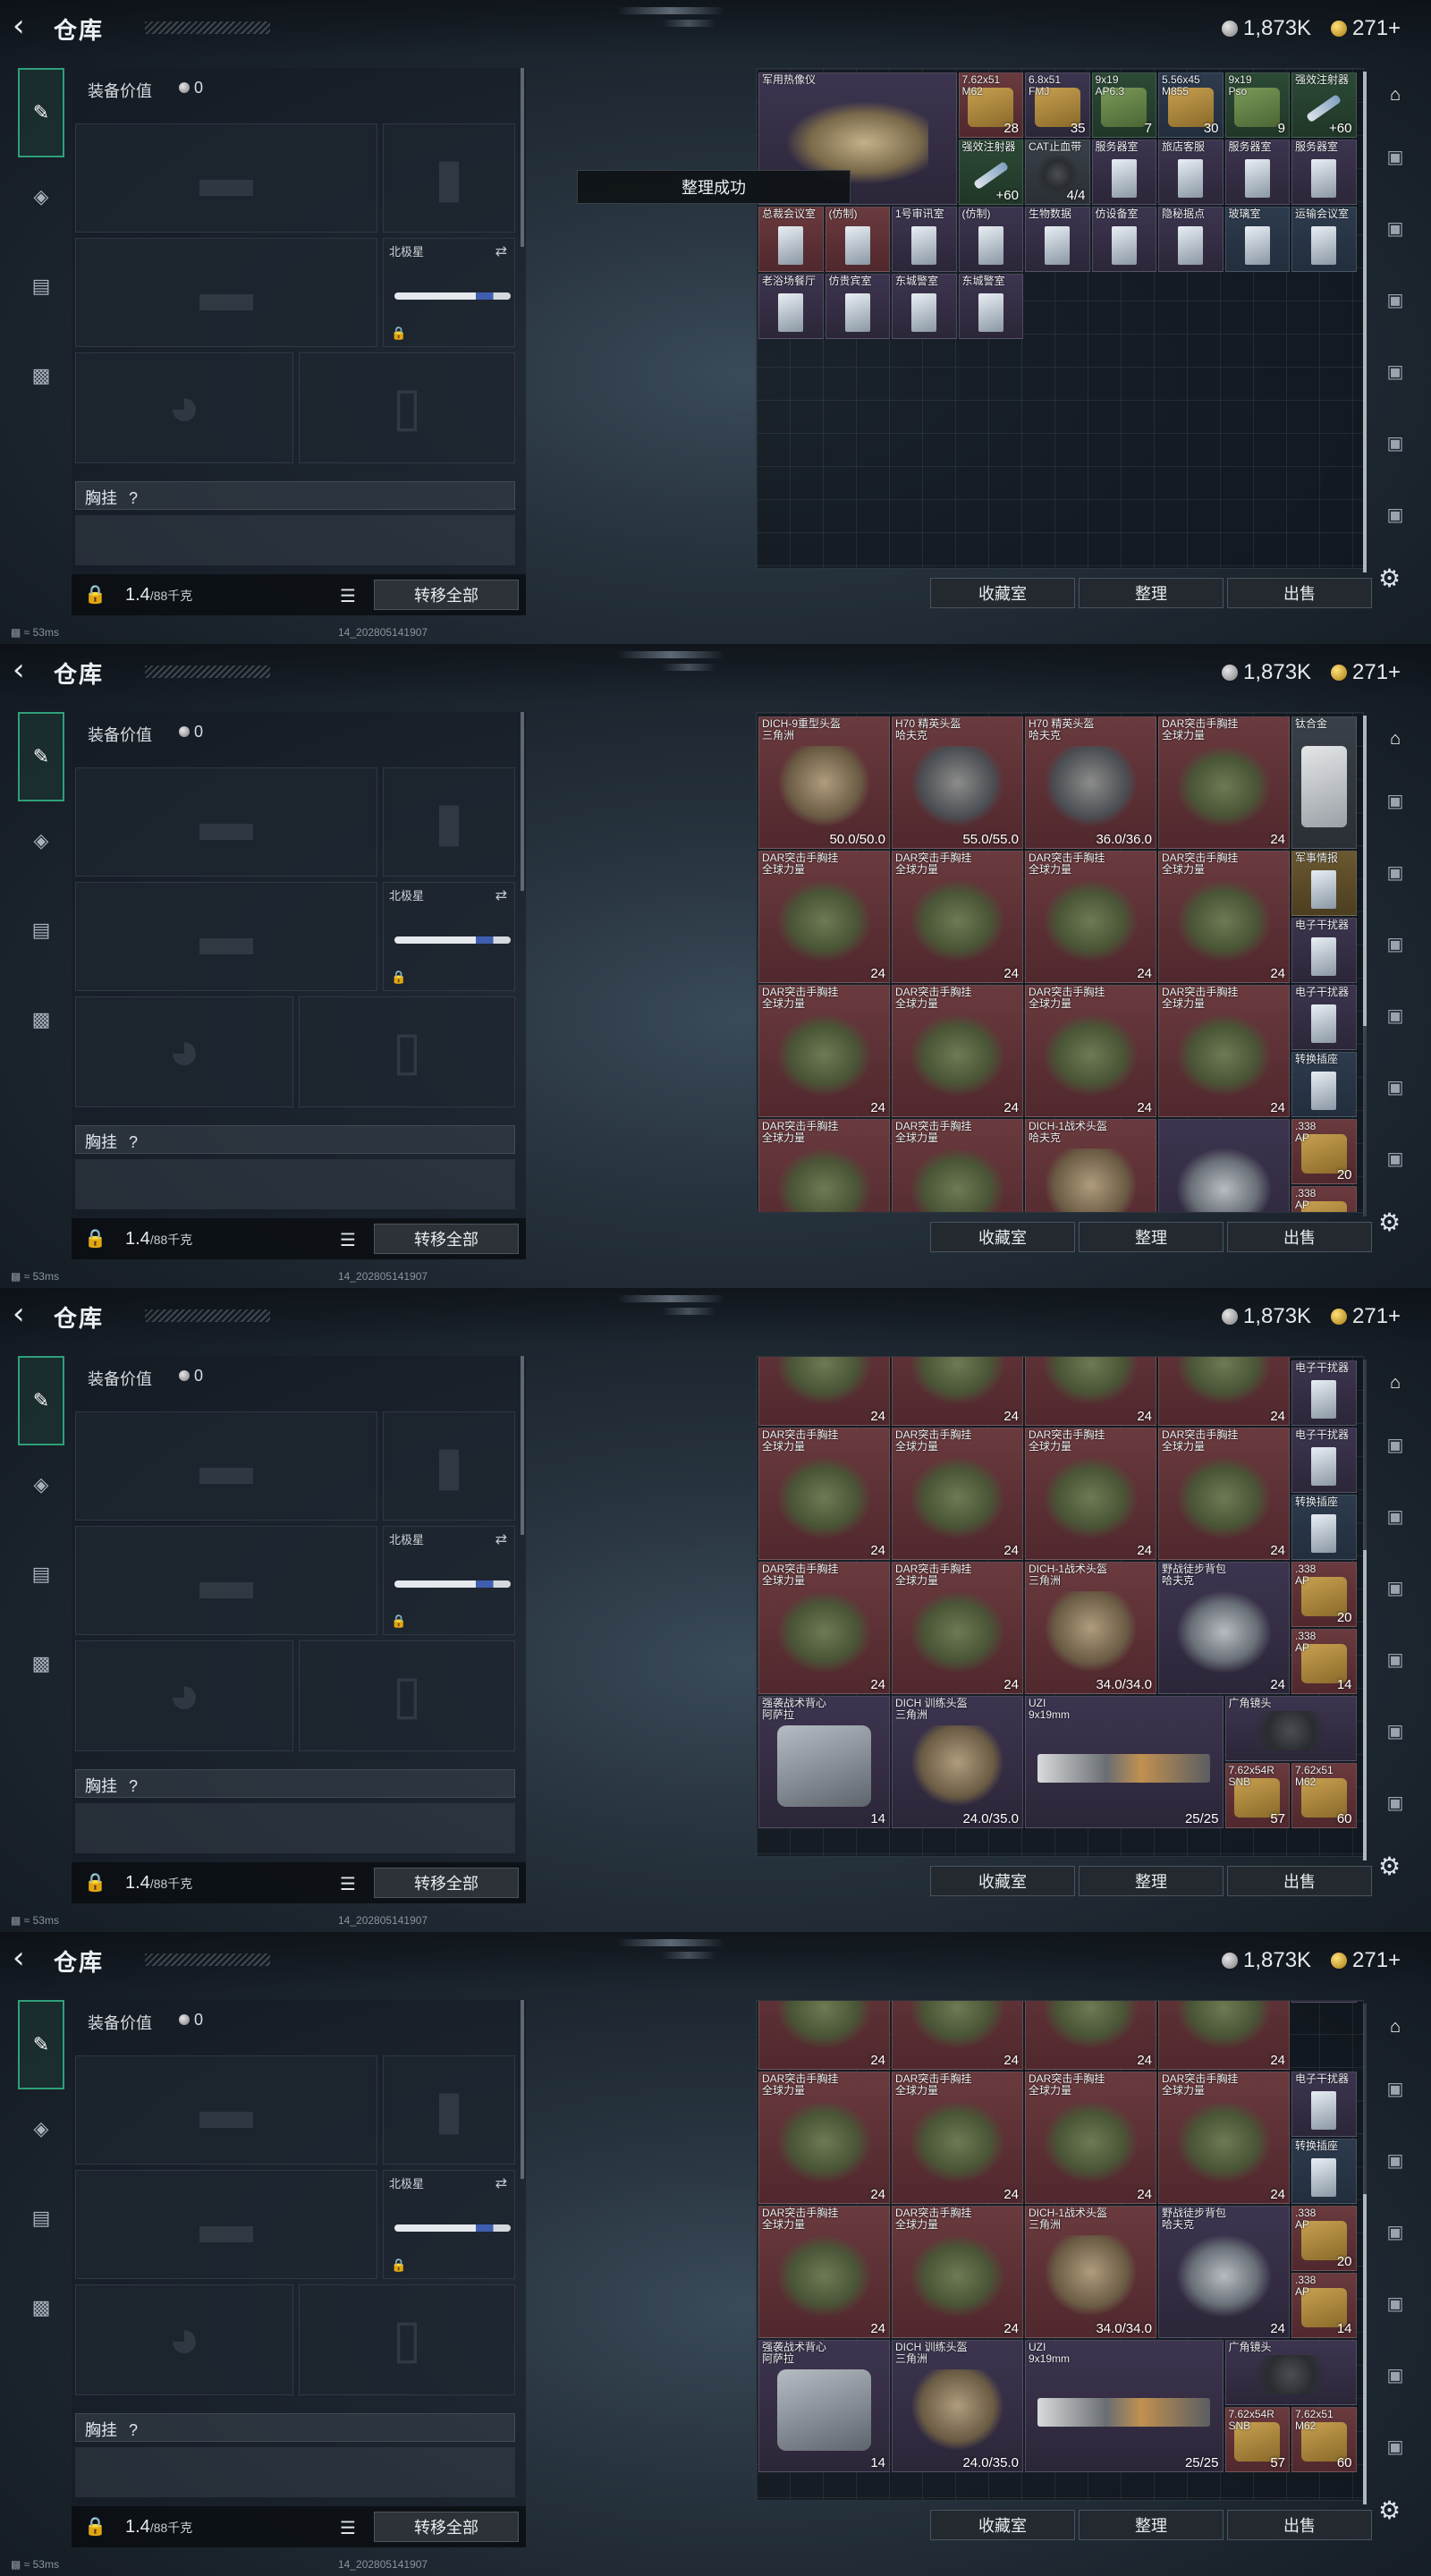  What do you see at coordinates (1124, 239) in the screenshot?
I see `stash-item: 仿设备室` at bounding box center [1124, 239].